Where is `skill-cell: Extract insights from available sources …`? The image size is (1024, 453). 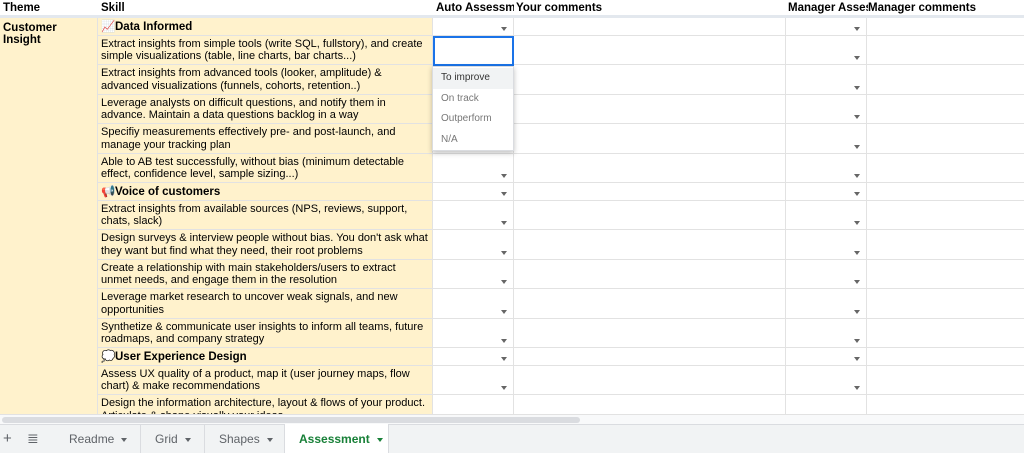
skill-cell: Extract insights from available sources … is located at coordinates (265, 214).